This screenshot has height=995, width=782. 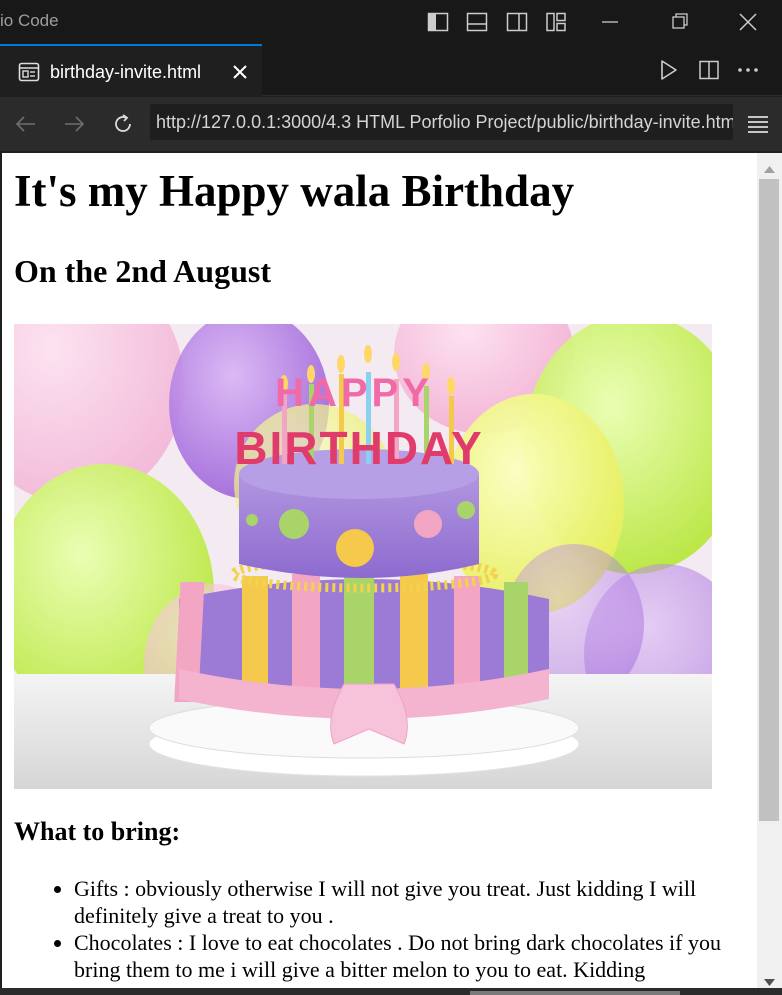 I want to click on scroll-thumb, so click(x=769, y=500).